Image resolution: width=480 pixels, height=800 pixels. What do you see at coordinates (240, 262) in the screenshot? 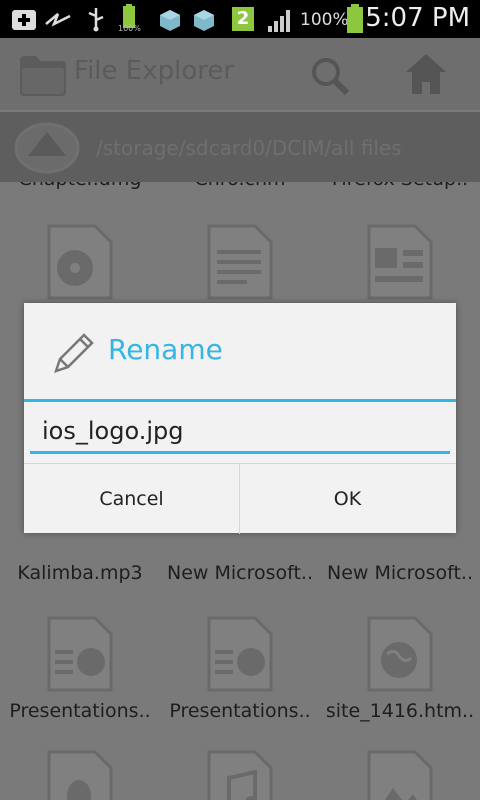
I see `text-document-icon` at bounding box center [240, 262].